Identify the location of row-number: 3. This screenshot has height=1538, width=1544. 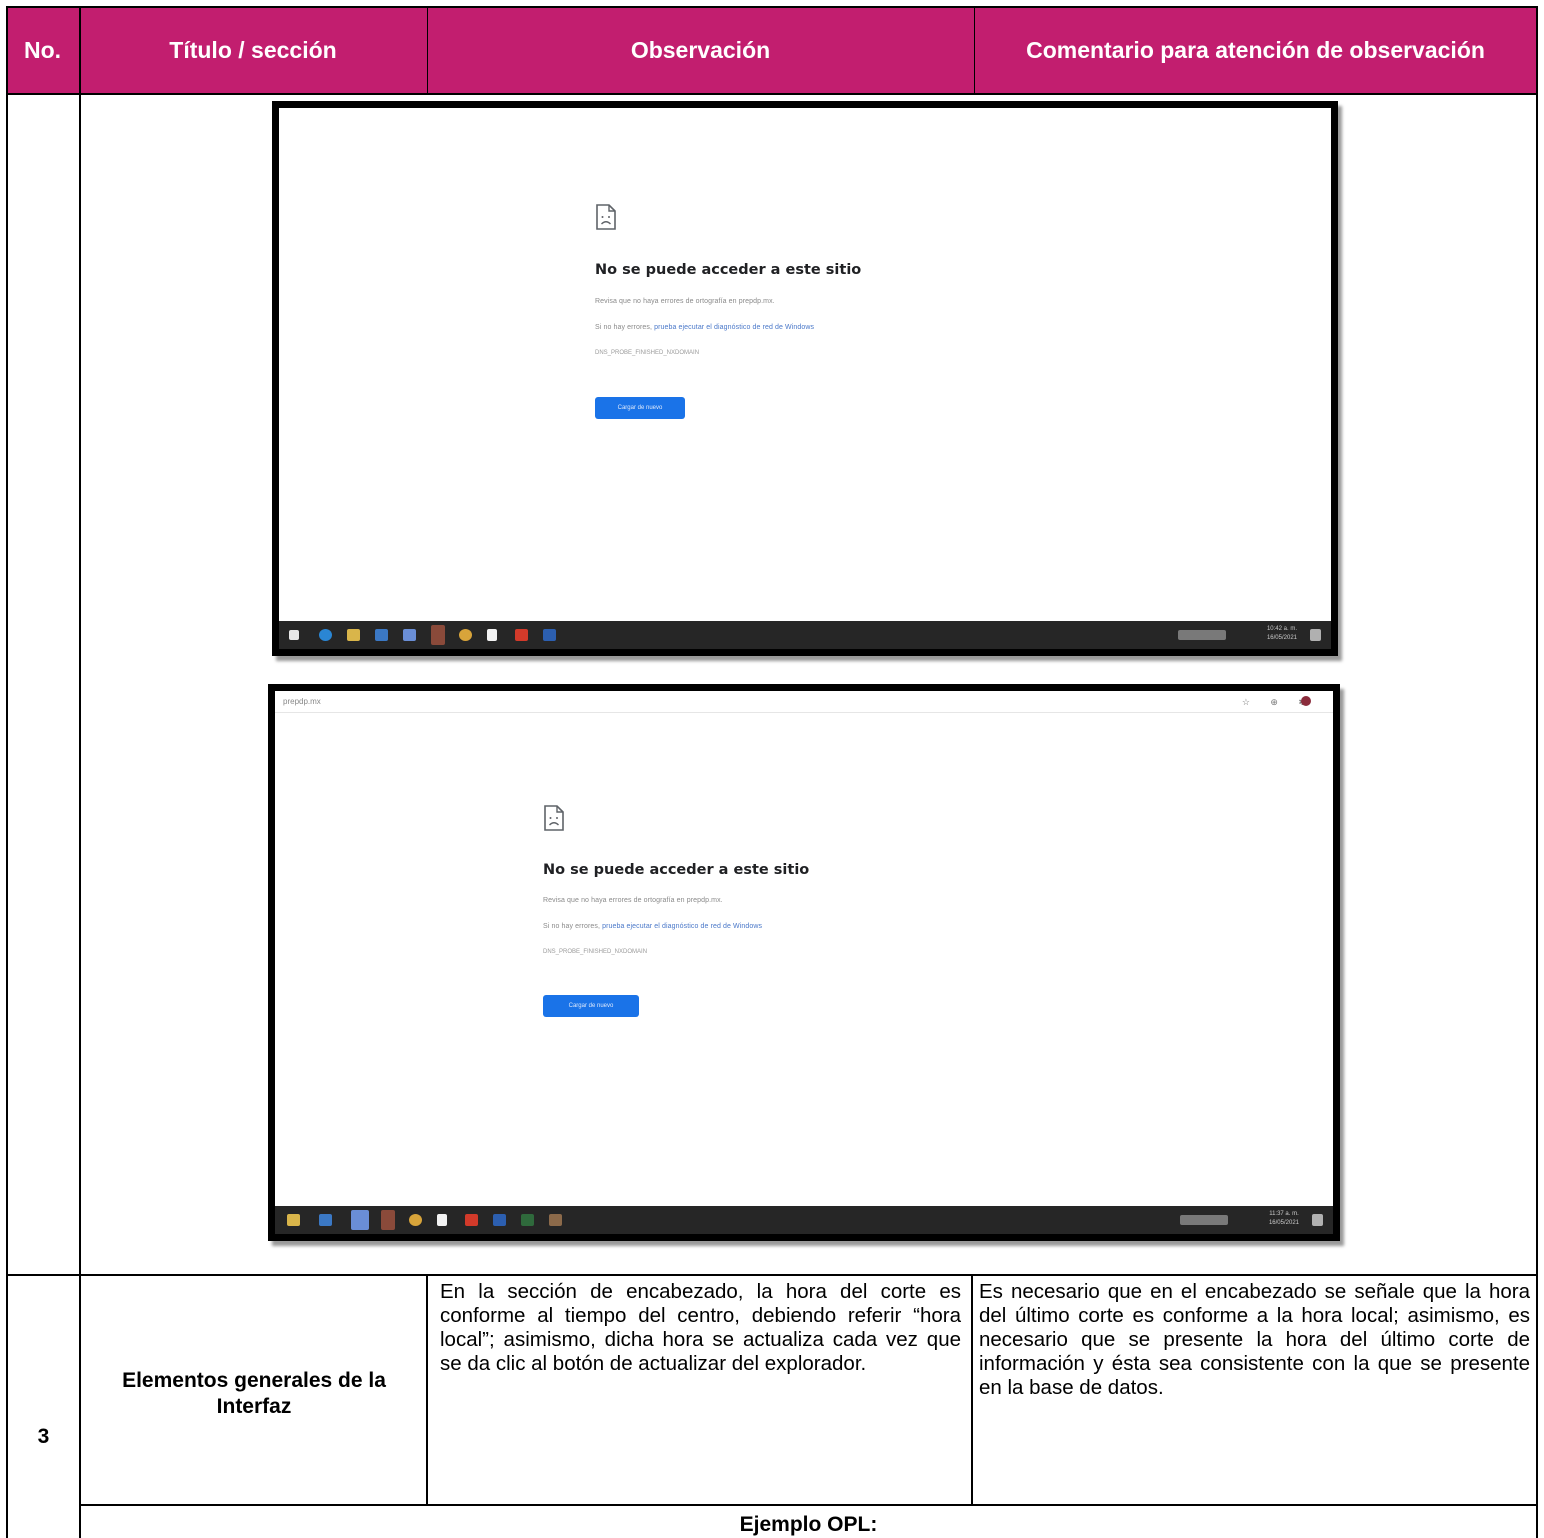
(43, 1437).